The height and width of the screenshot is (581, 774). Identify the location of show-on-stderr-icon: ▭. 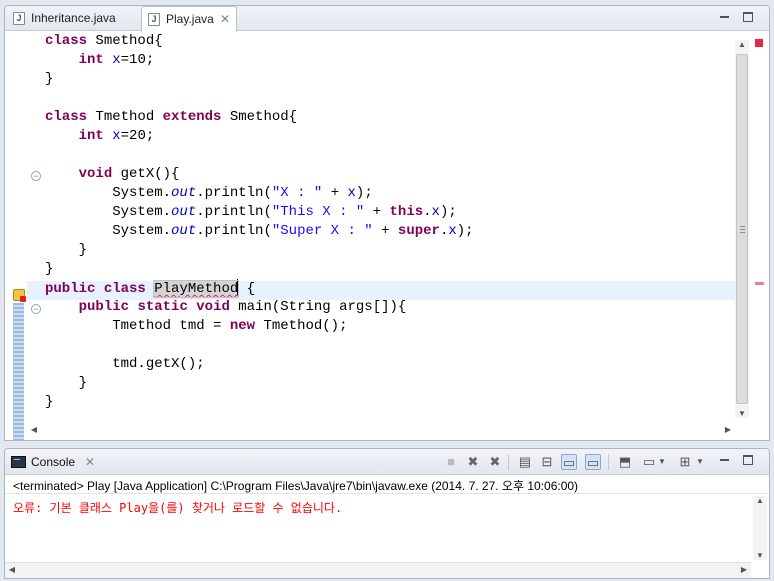
(593, 462).